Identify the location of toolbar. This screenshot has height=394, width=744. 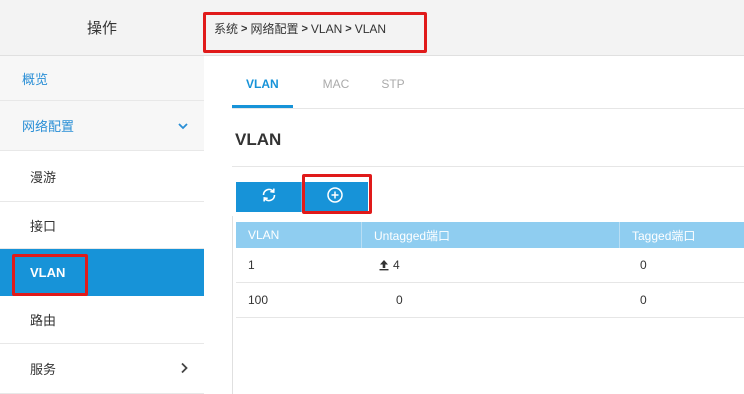
(302, 197).